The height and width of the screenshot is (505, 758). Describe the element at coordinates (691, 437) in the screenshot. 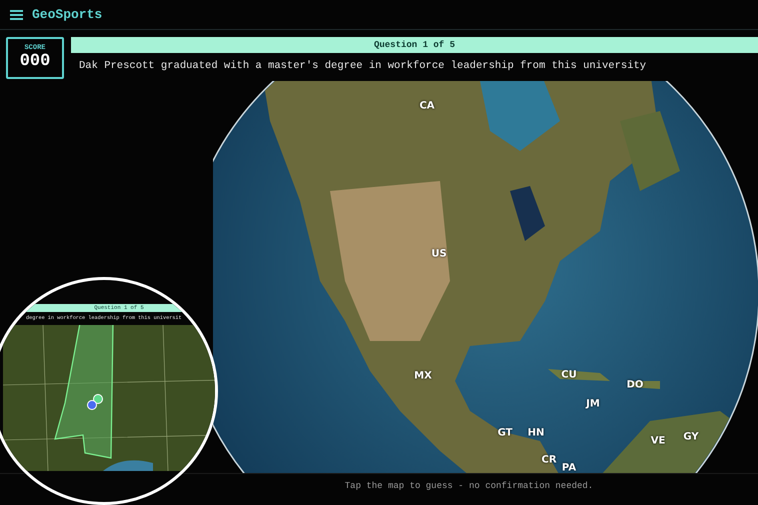

I see `country-label: GY` at that location.